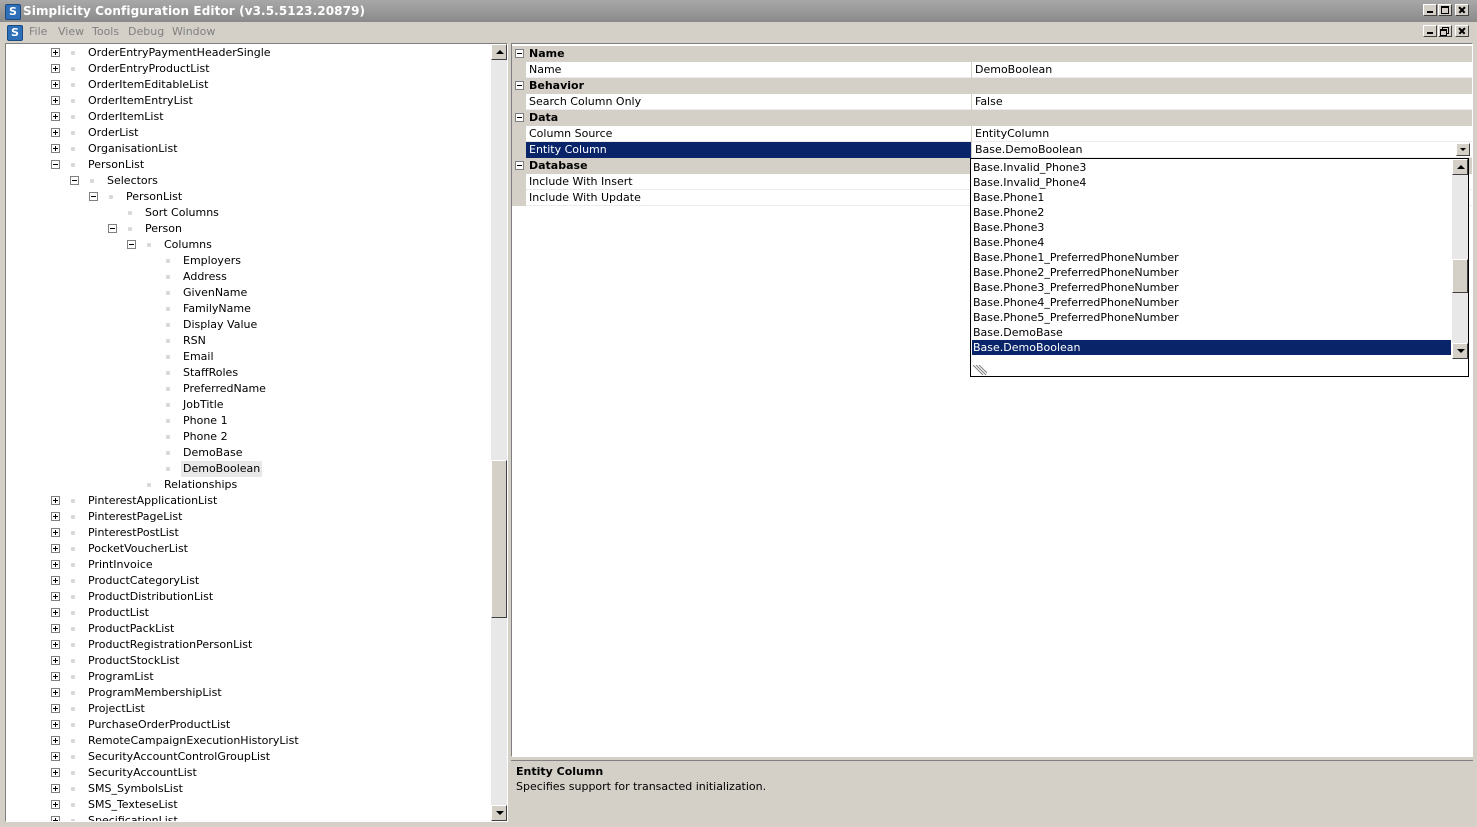 This screenshot has width=1477, height=827. I want to click on property-row: Column Source EntityColumn, so click(992, 134).